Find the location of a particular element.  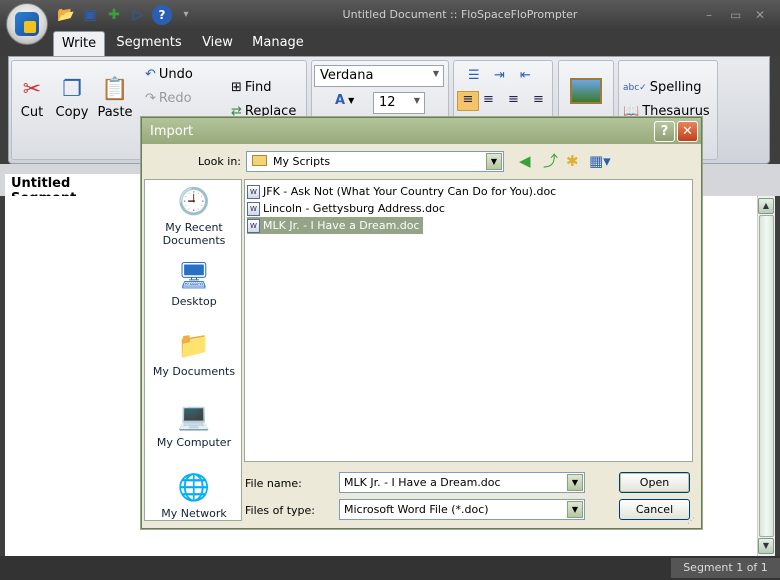

redo-icon: ↷ is located at coordinates (150, 98).